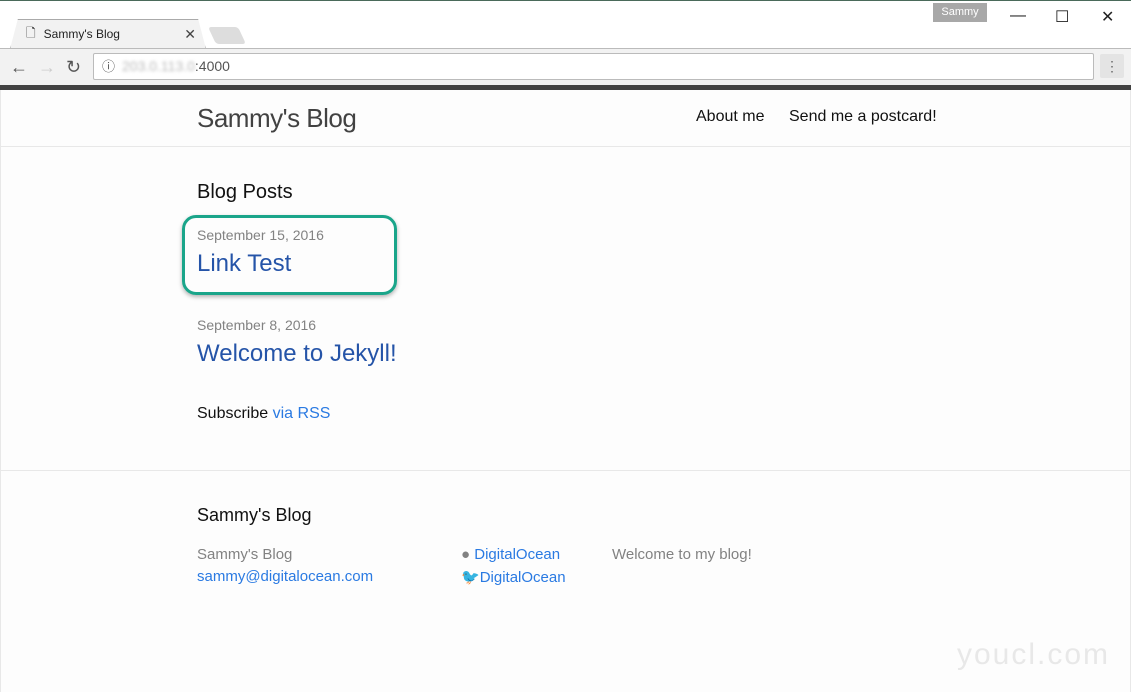  Describe the element at coordinates (254, 515) in the screenshot. I see `footer-heading: Sammy's Blog` at that location.